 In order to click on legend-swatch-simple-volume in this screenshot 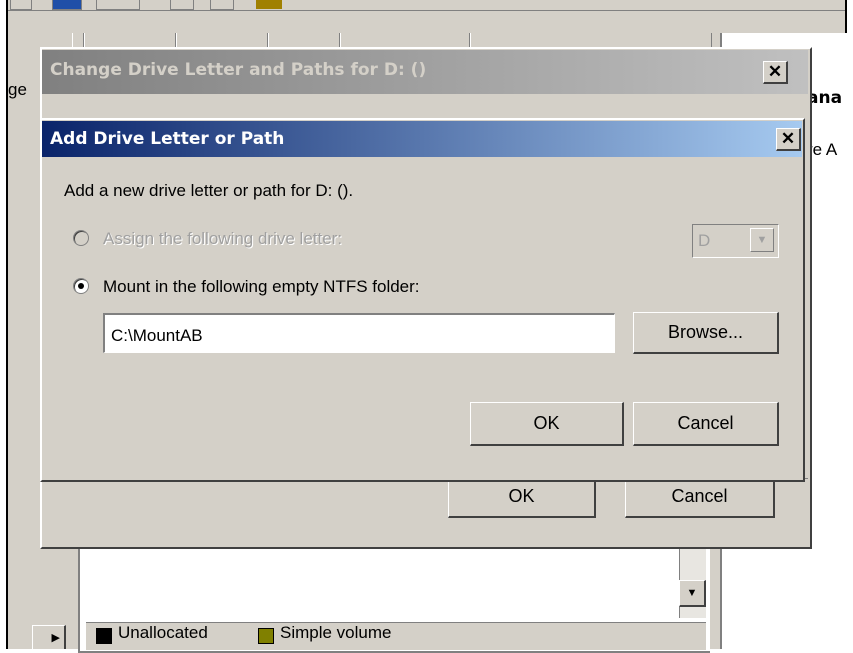, I will do `click(266, 636)`.